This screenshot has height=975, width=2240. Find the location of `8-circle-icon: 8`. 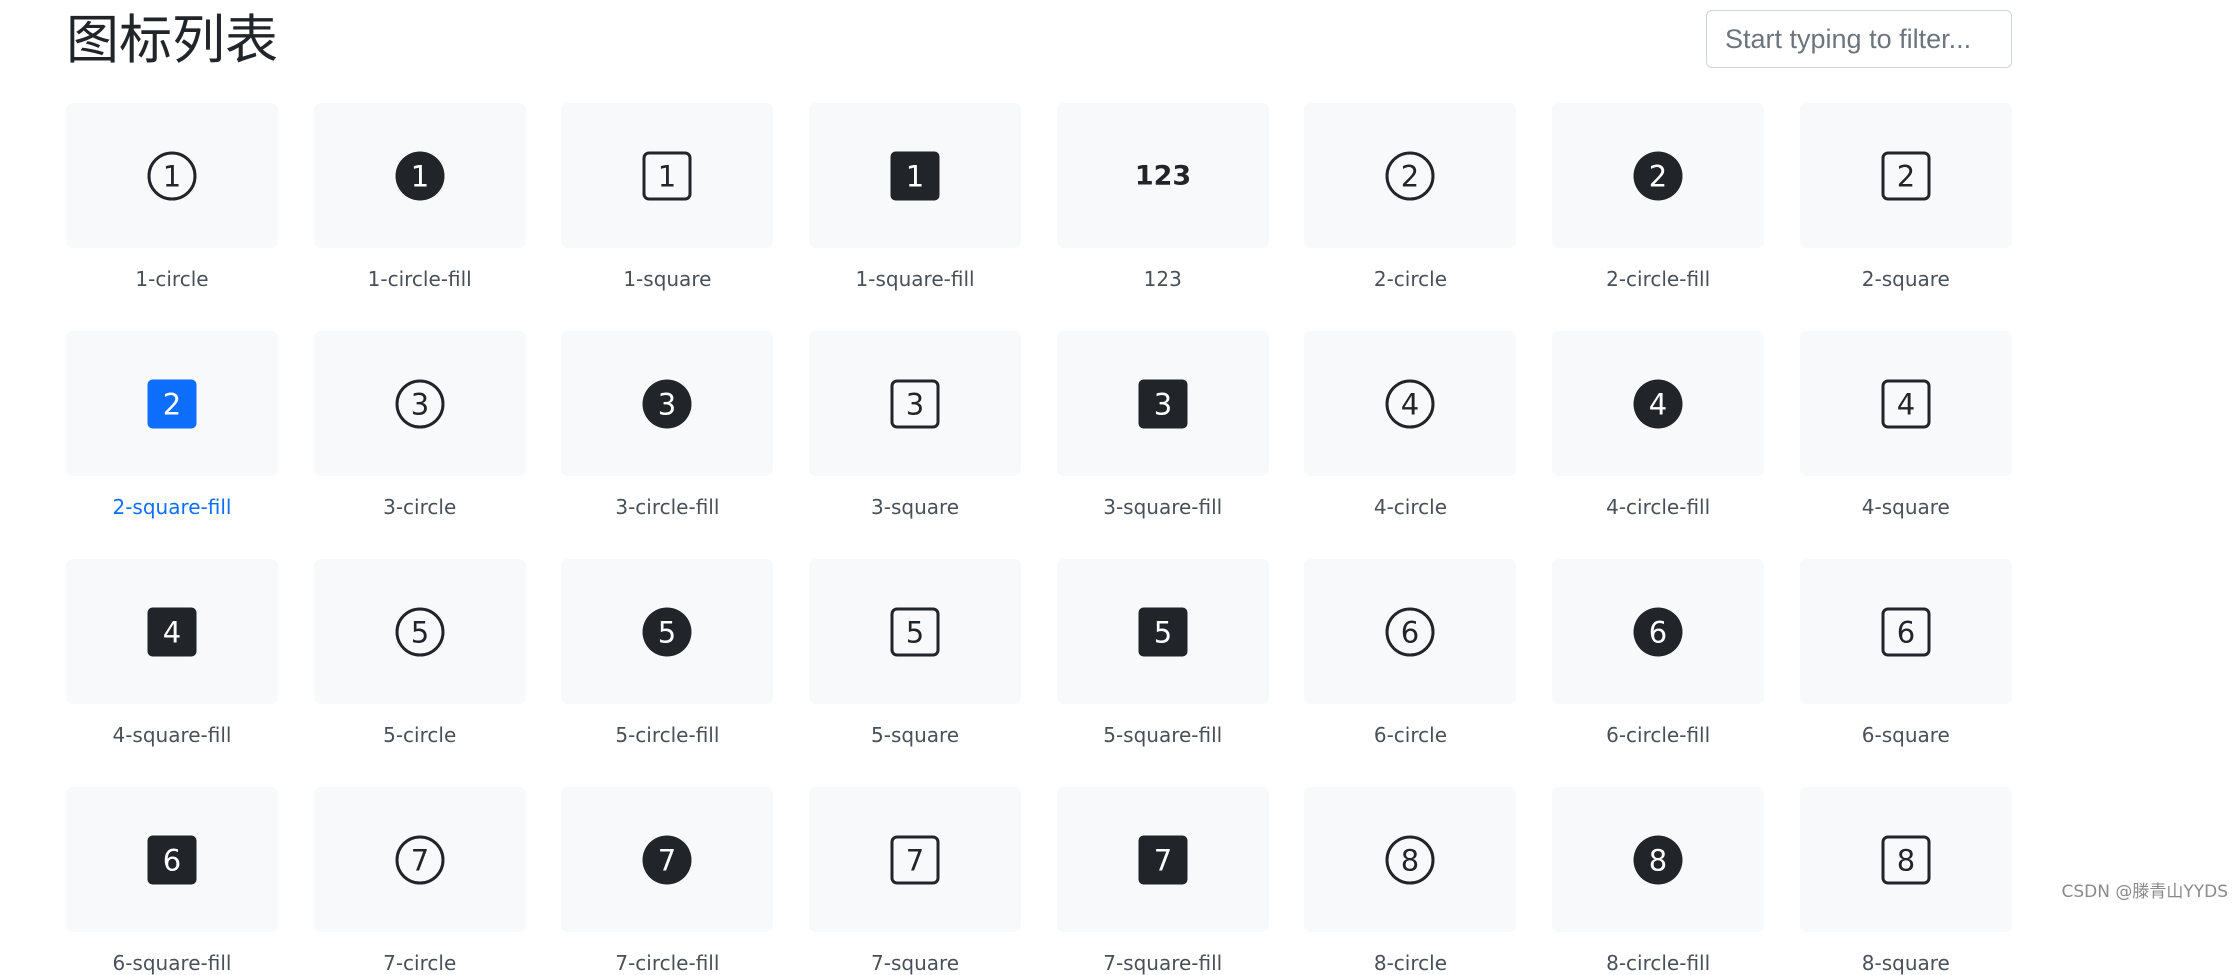

8-circle-icon: 8 is located at coordinates (1410, 859).